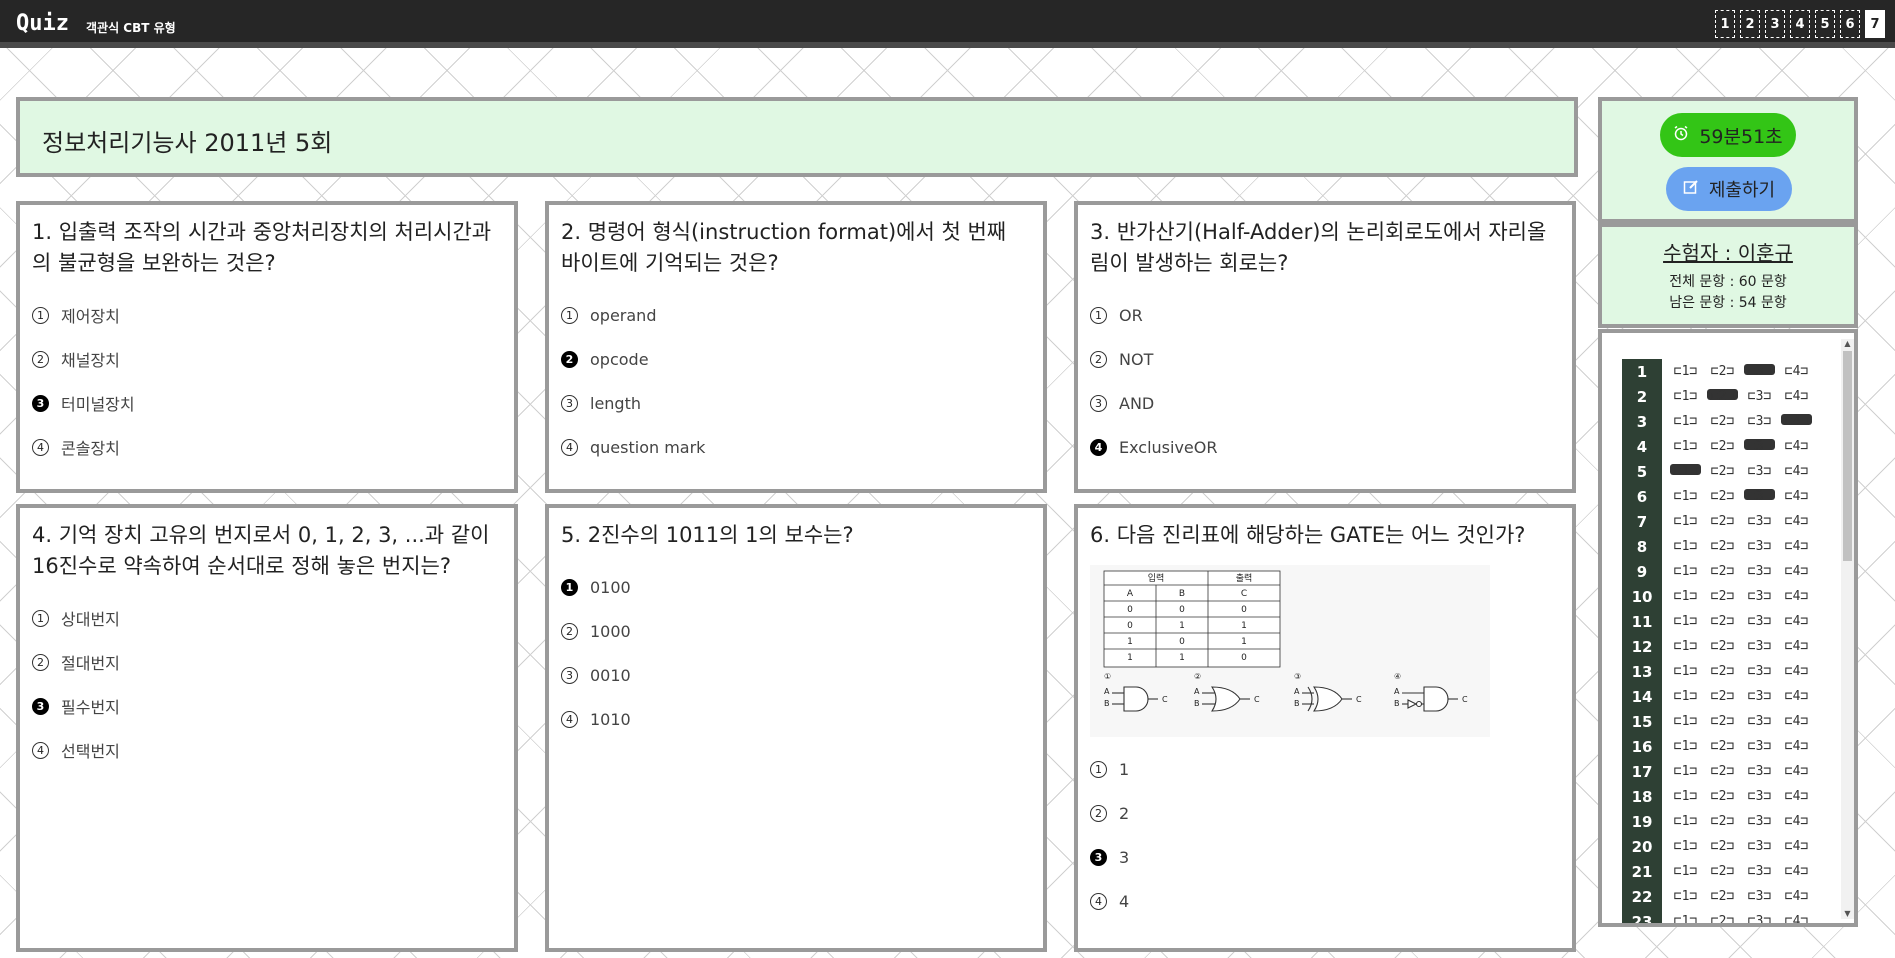 The image size is (1895, 958). Describe the element at coordinates (796, 719) in the screenshot. I see `option-4: 4 1010` at that location.